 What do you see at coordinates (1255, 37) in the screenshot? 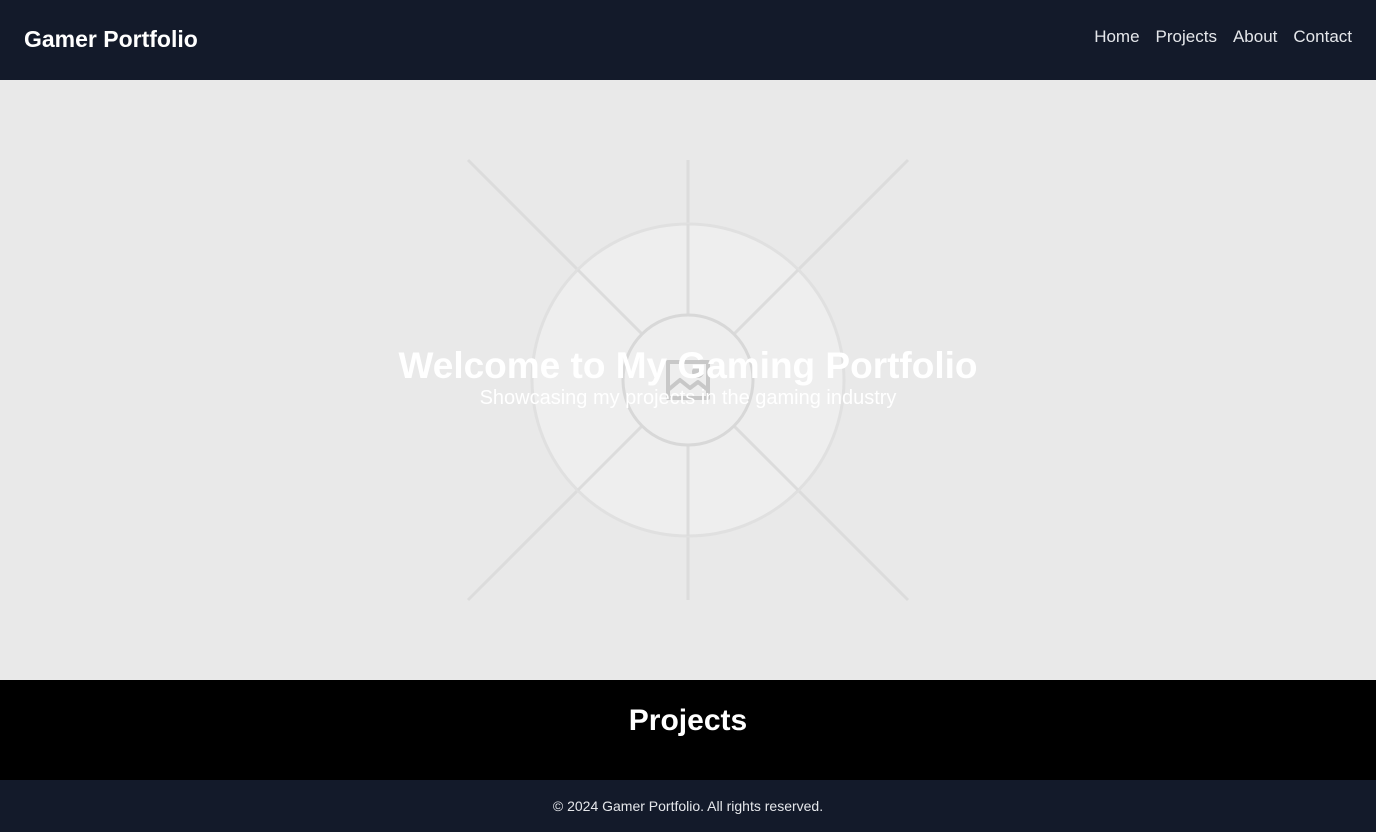
I see `nav-link-about: About` at bounding box center [1255, 37].